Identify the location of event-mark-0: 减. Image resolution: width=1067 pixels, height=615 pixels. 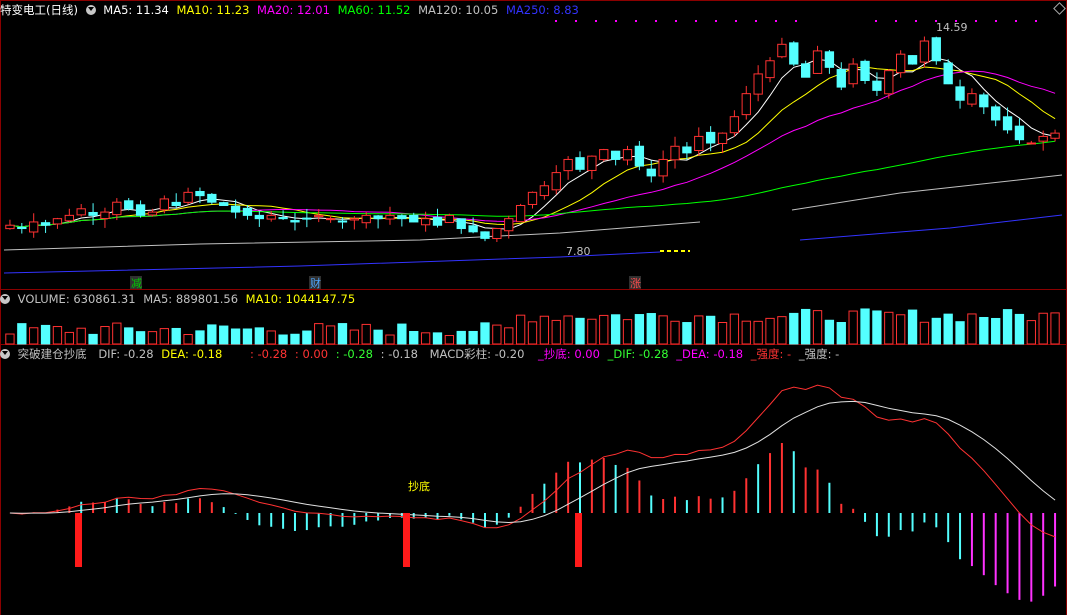
(136, 283).